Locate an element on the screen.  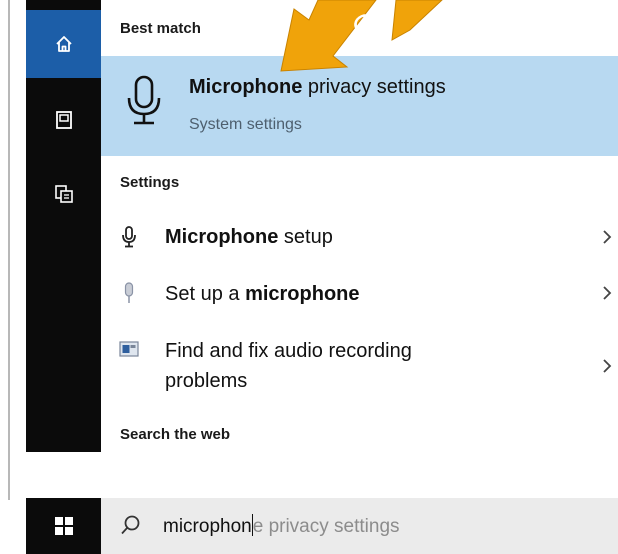
windows-logo-icon is located at coordinates (63, 526).